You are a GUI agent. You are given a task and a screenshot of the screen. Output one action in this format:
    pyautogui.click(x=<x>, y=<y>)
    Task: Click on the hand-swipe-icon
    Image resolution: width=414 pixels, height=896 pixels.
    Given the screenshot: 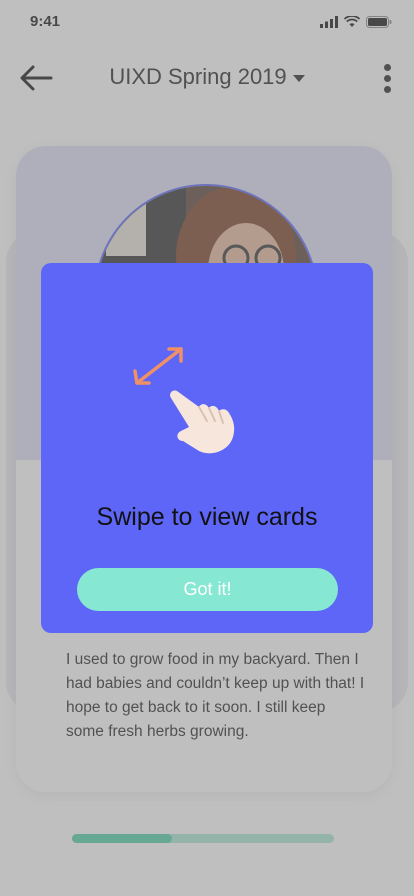 What is the action you would take?
    pyautogui.click(x=202, y=422)
    